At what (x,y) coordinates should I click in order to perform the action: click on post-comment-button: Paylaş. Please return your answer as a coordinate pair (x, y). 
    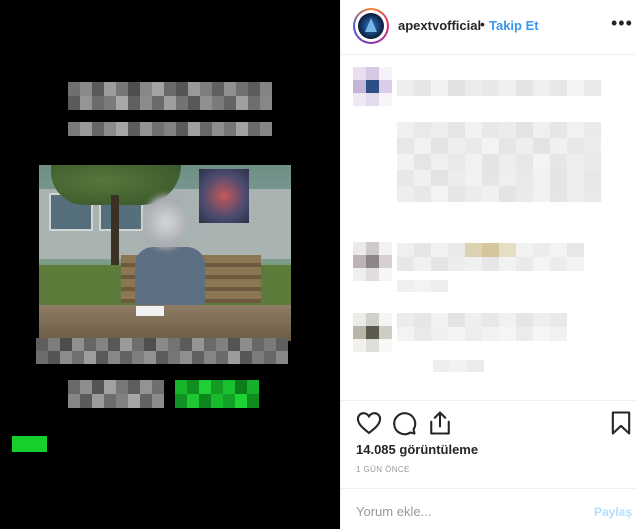
    Looking at the image, I should click on (613, 512).